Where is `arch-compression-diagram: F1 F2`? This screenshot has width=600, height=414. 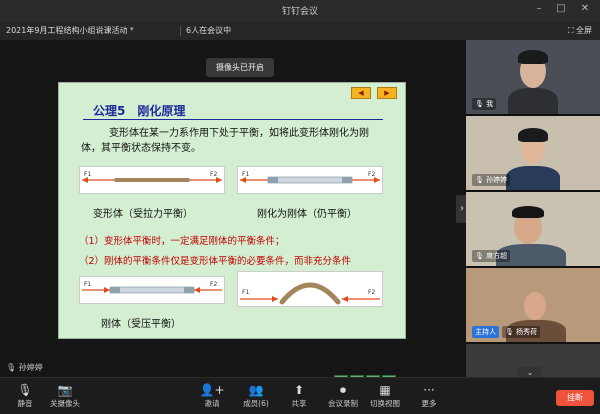
arch-compression-diagram: F1 F2 is located at coordinates (310, 289).